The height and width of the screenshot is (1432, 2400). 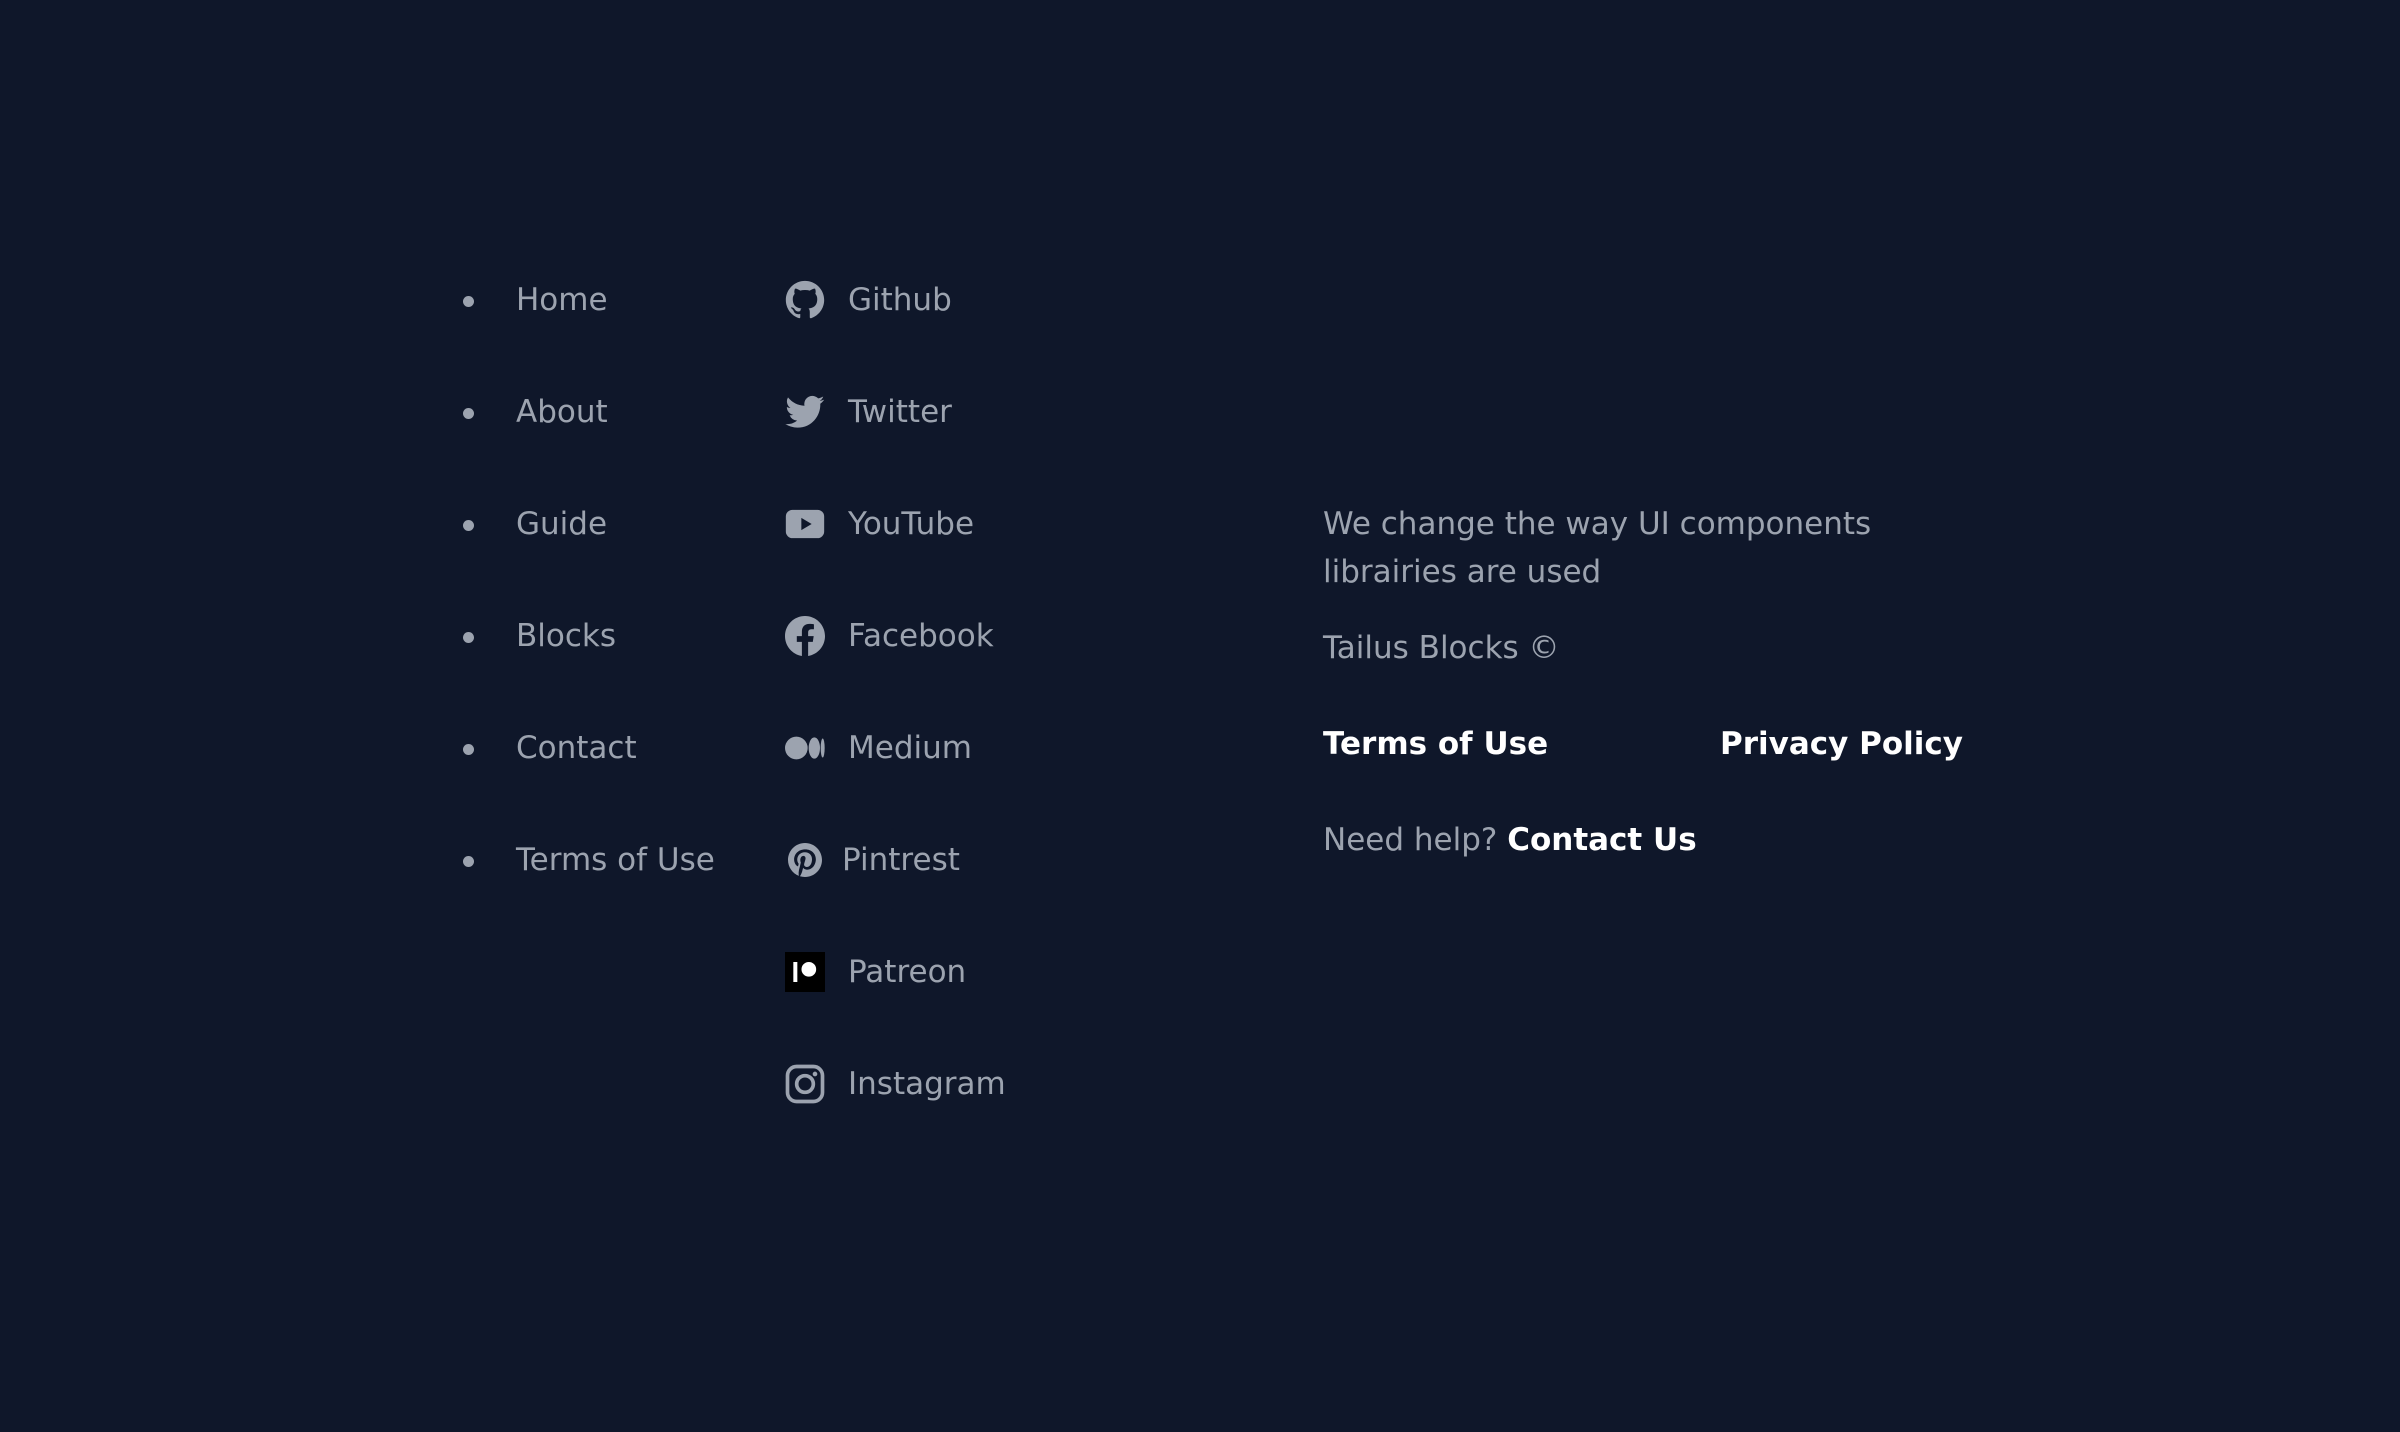 I want to click on nav-link-home: Home, so click(x=562, y=300).